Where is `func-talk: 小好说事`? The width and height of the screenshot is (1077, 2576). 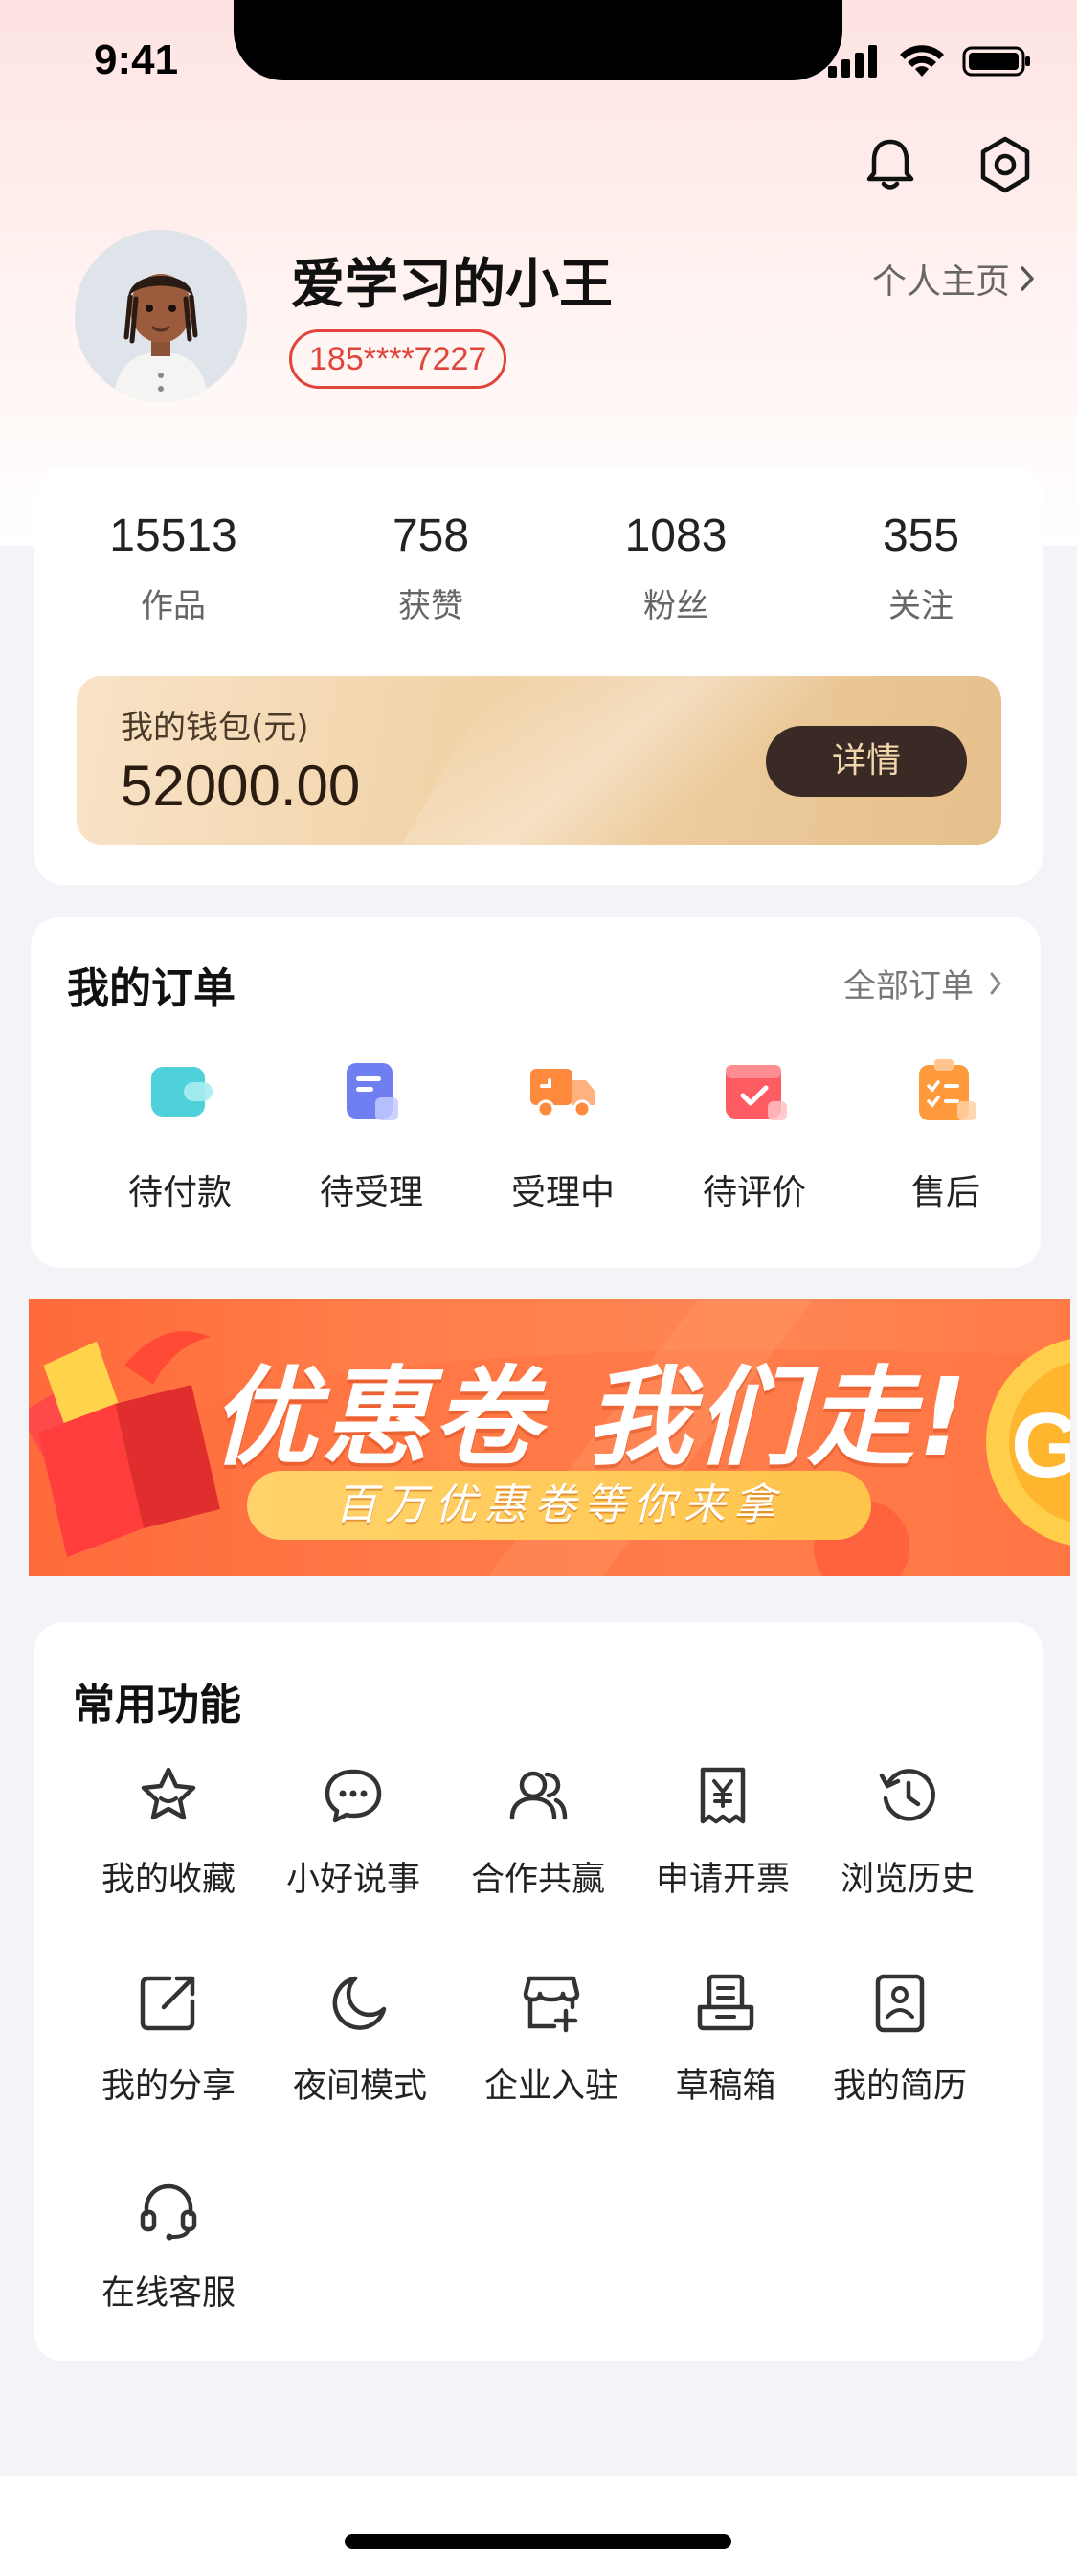 func-talk: 小好说事 is located at coordinates (354, 1831).